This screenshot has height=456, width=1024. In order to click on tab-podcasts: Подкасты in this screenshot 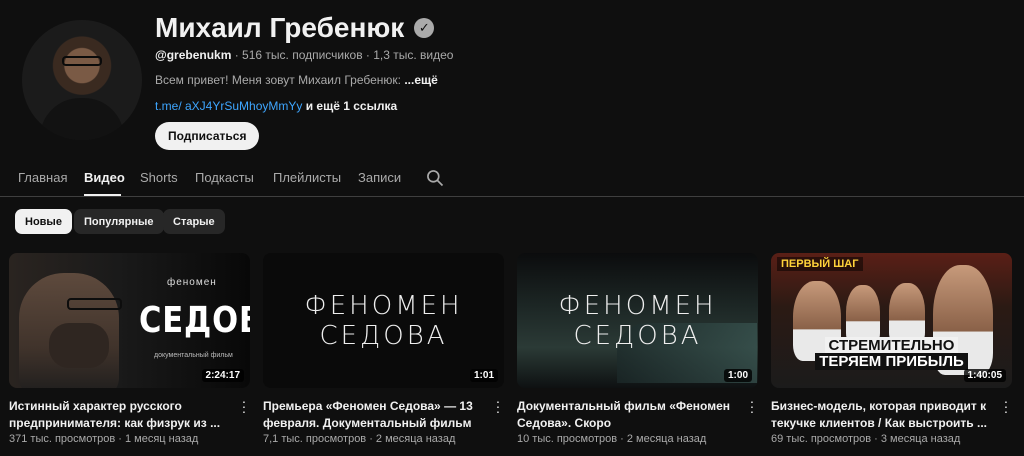, I will do `click(224, 177)`.